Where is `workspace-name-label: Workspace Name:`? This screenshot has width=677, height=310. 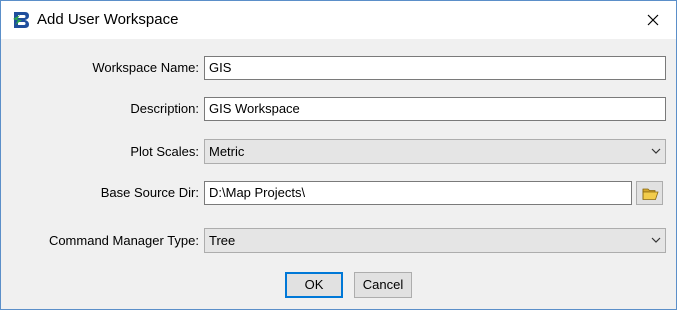
workspace-name-label: Workspace Name: is located at coordinates (145, 67).